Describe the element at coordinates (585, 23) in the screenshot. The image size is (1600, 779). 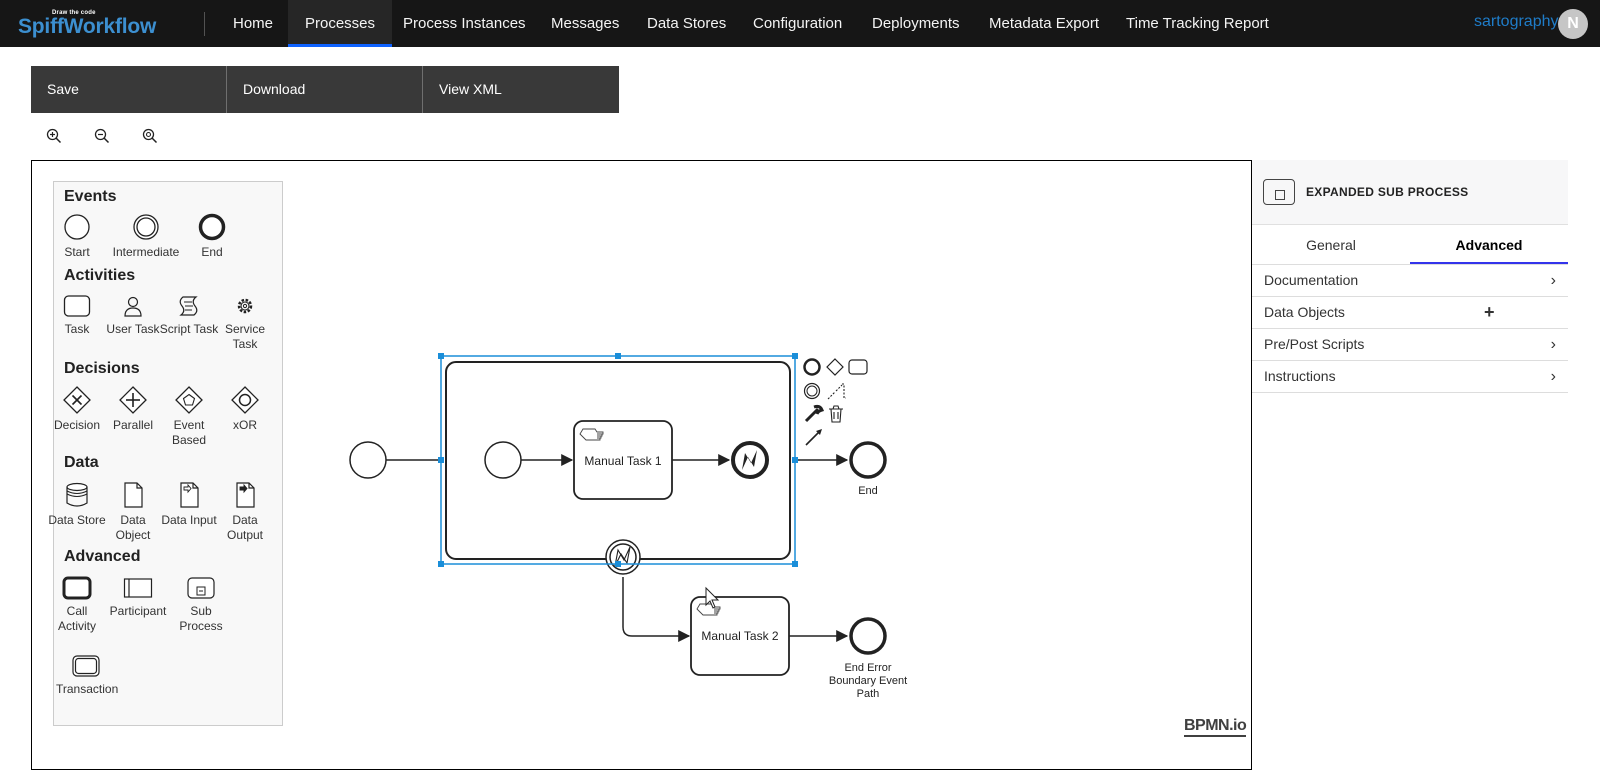
I see `nav-messages: Messages` at that location.